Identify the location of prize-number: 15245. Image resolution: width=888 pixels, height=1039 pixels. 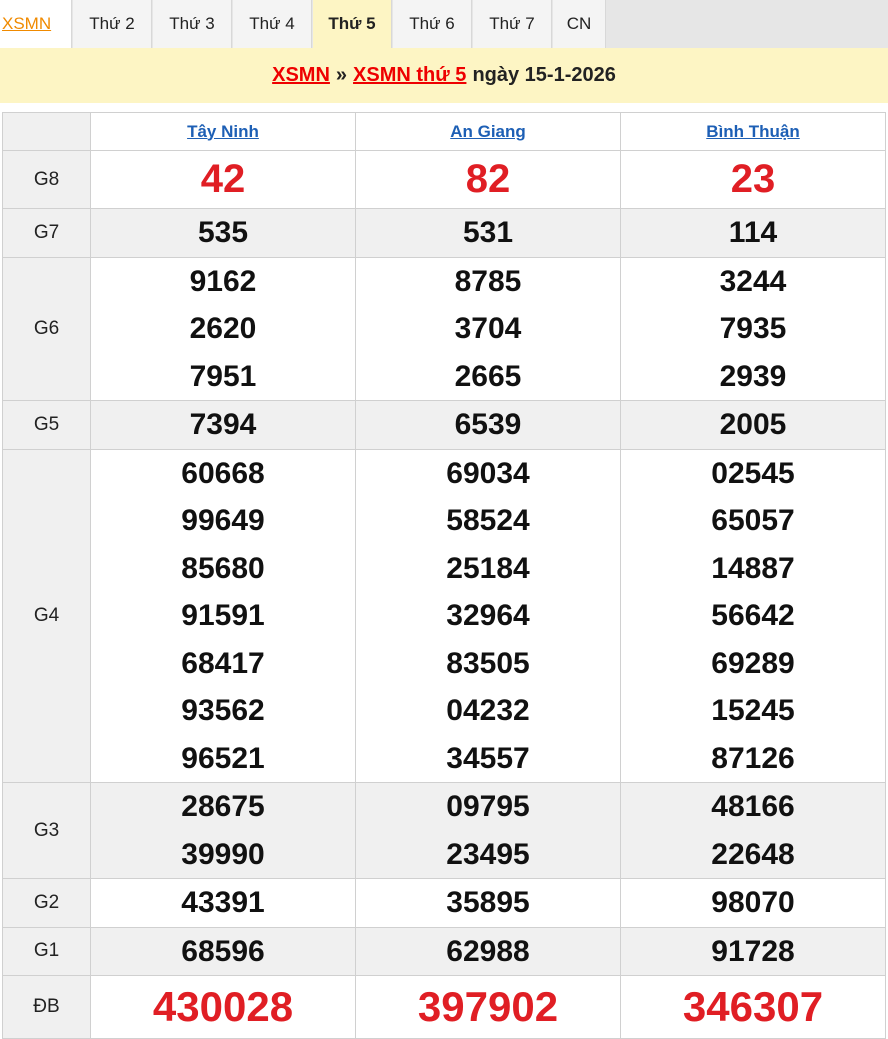
(753, 710).